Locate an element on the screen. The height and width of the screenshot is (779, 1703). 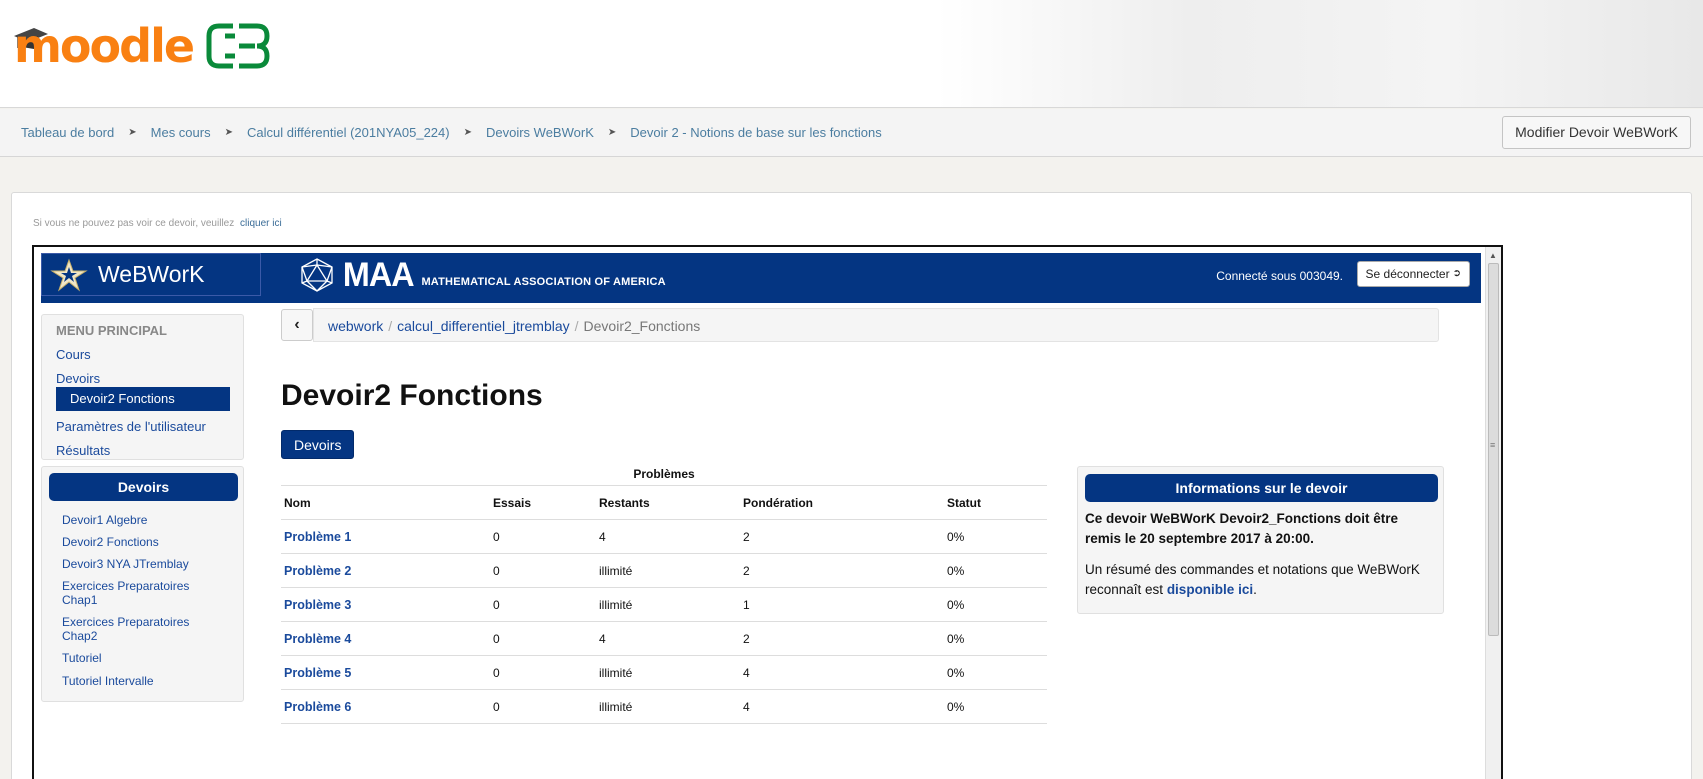
edit-webwork-assignment-button: Modifier Devoir WeBWorK is located at coordinates (1596, 132).